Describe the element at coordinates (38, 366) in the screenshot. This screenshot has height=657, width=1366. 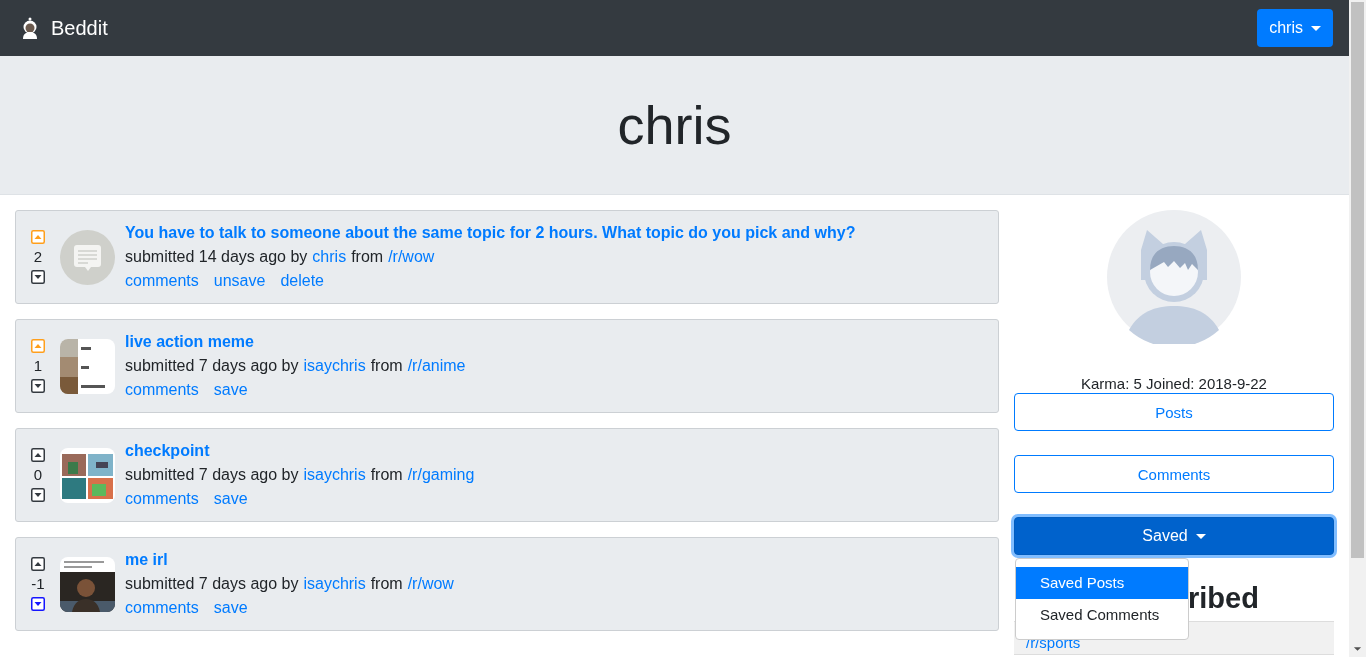
I see `vote-score: 1` at that location.